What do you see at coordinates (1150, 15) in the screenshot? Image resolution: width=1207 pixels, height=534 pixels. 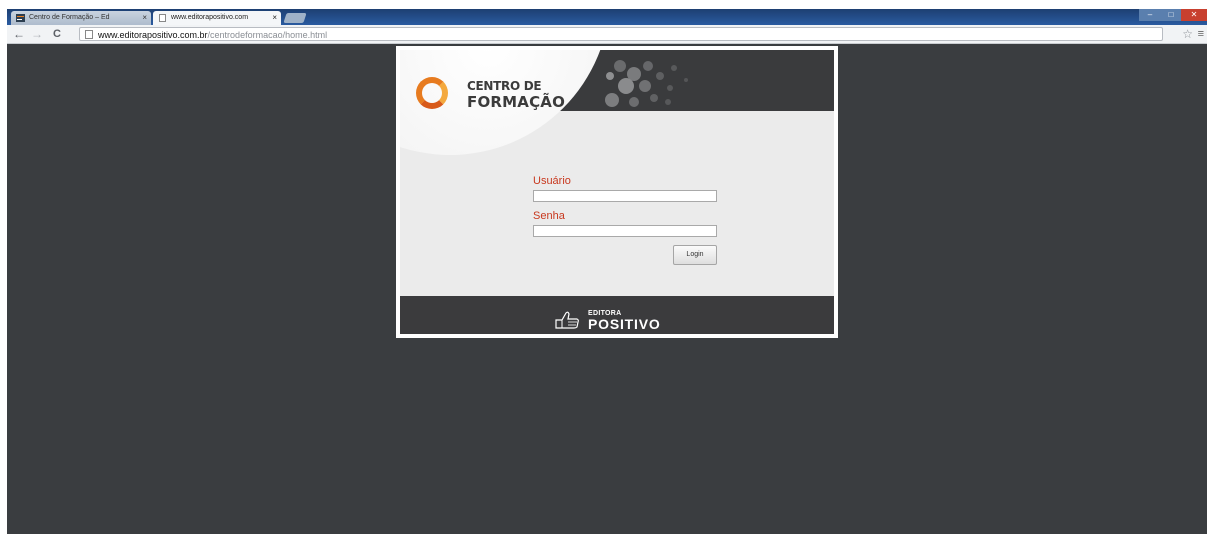 I see `minimize-button: –` at bounding box center [1150, 15].